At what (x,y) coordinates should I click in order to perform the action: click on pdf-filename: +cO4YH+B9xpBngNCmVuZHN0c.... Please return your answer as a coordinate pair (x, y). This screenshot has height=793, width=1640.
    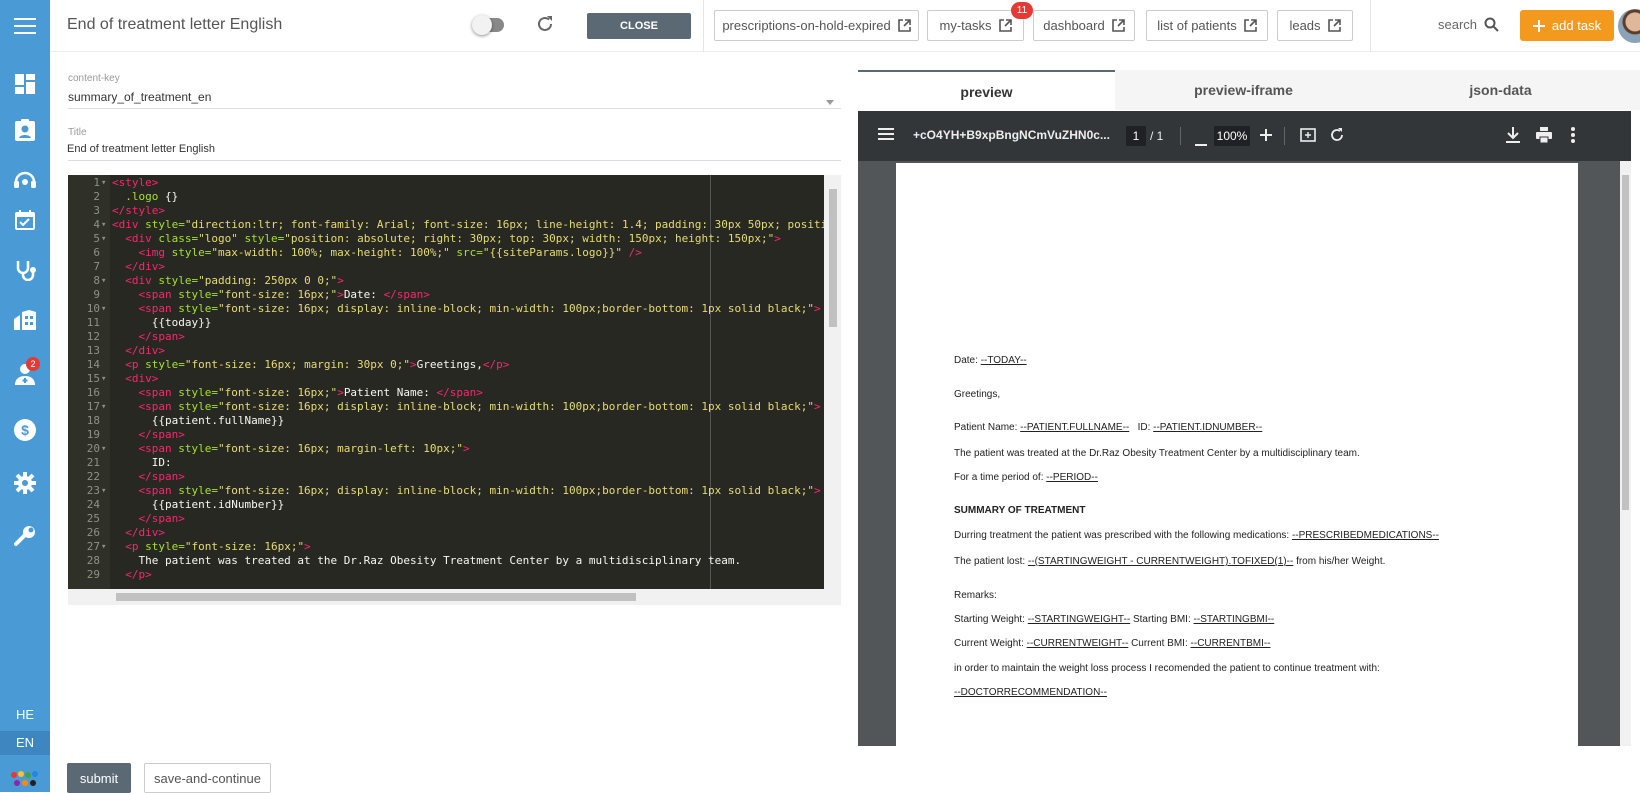
    Looking at the image, I should click on (1011, 135).